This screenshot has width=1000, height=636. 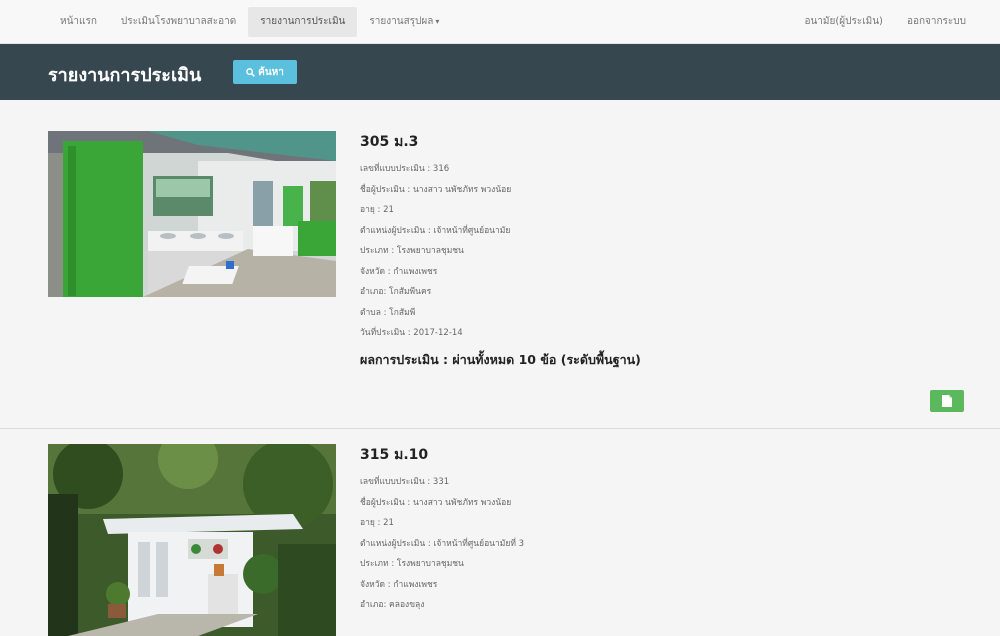 What do you see at coordinates (843, 22) in the screenshot?
I see `nav-user: อนามัย(ผู้ประเมิน)` at bounding box center [843, 22].